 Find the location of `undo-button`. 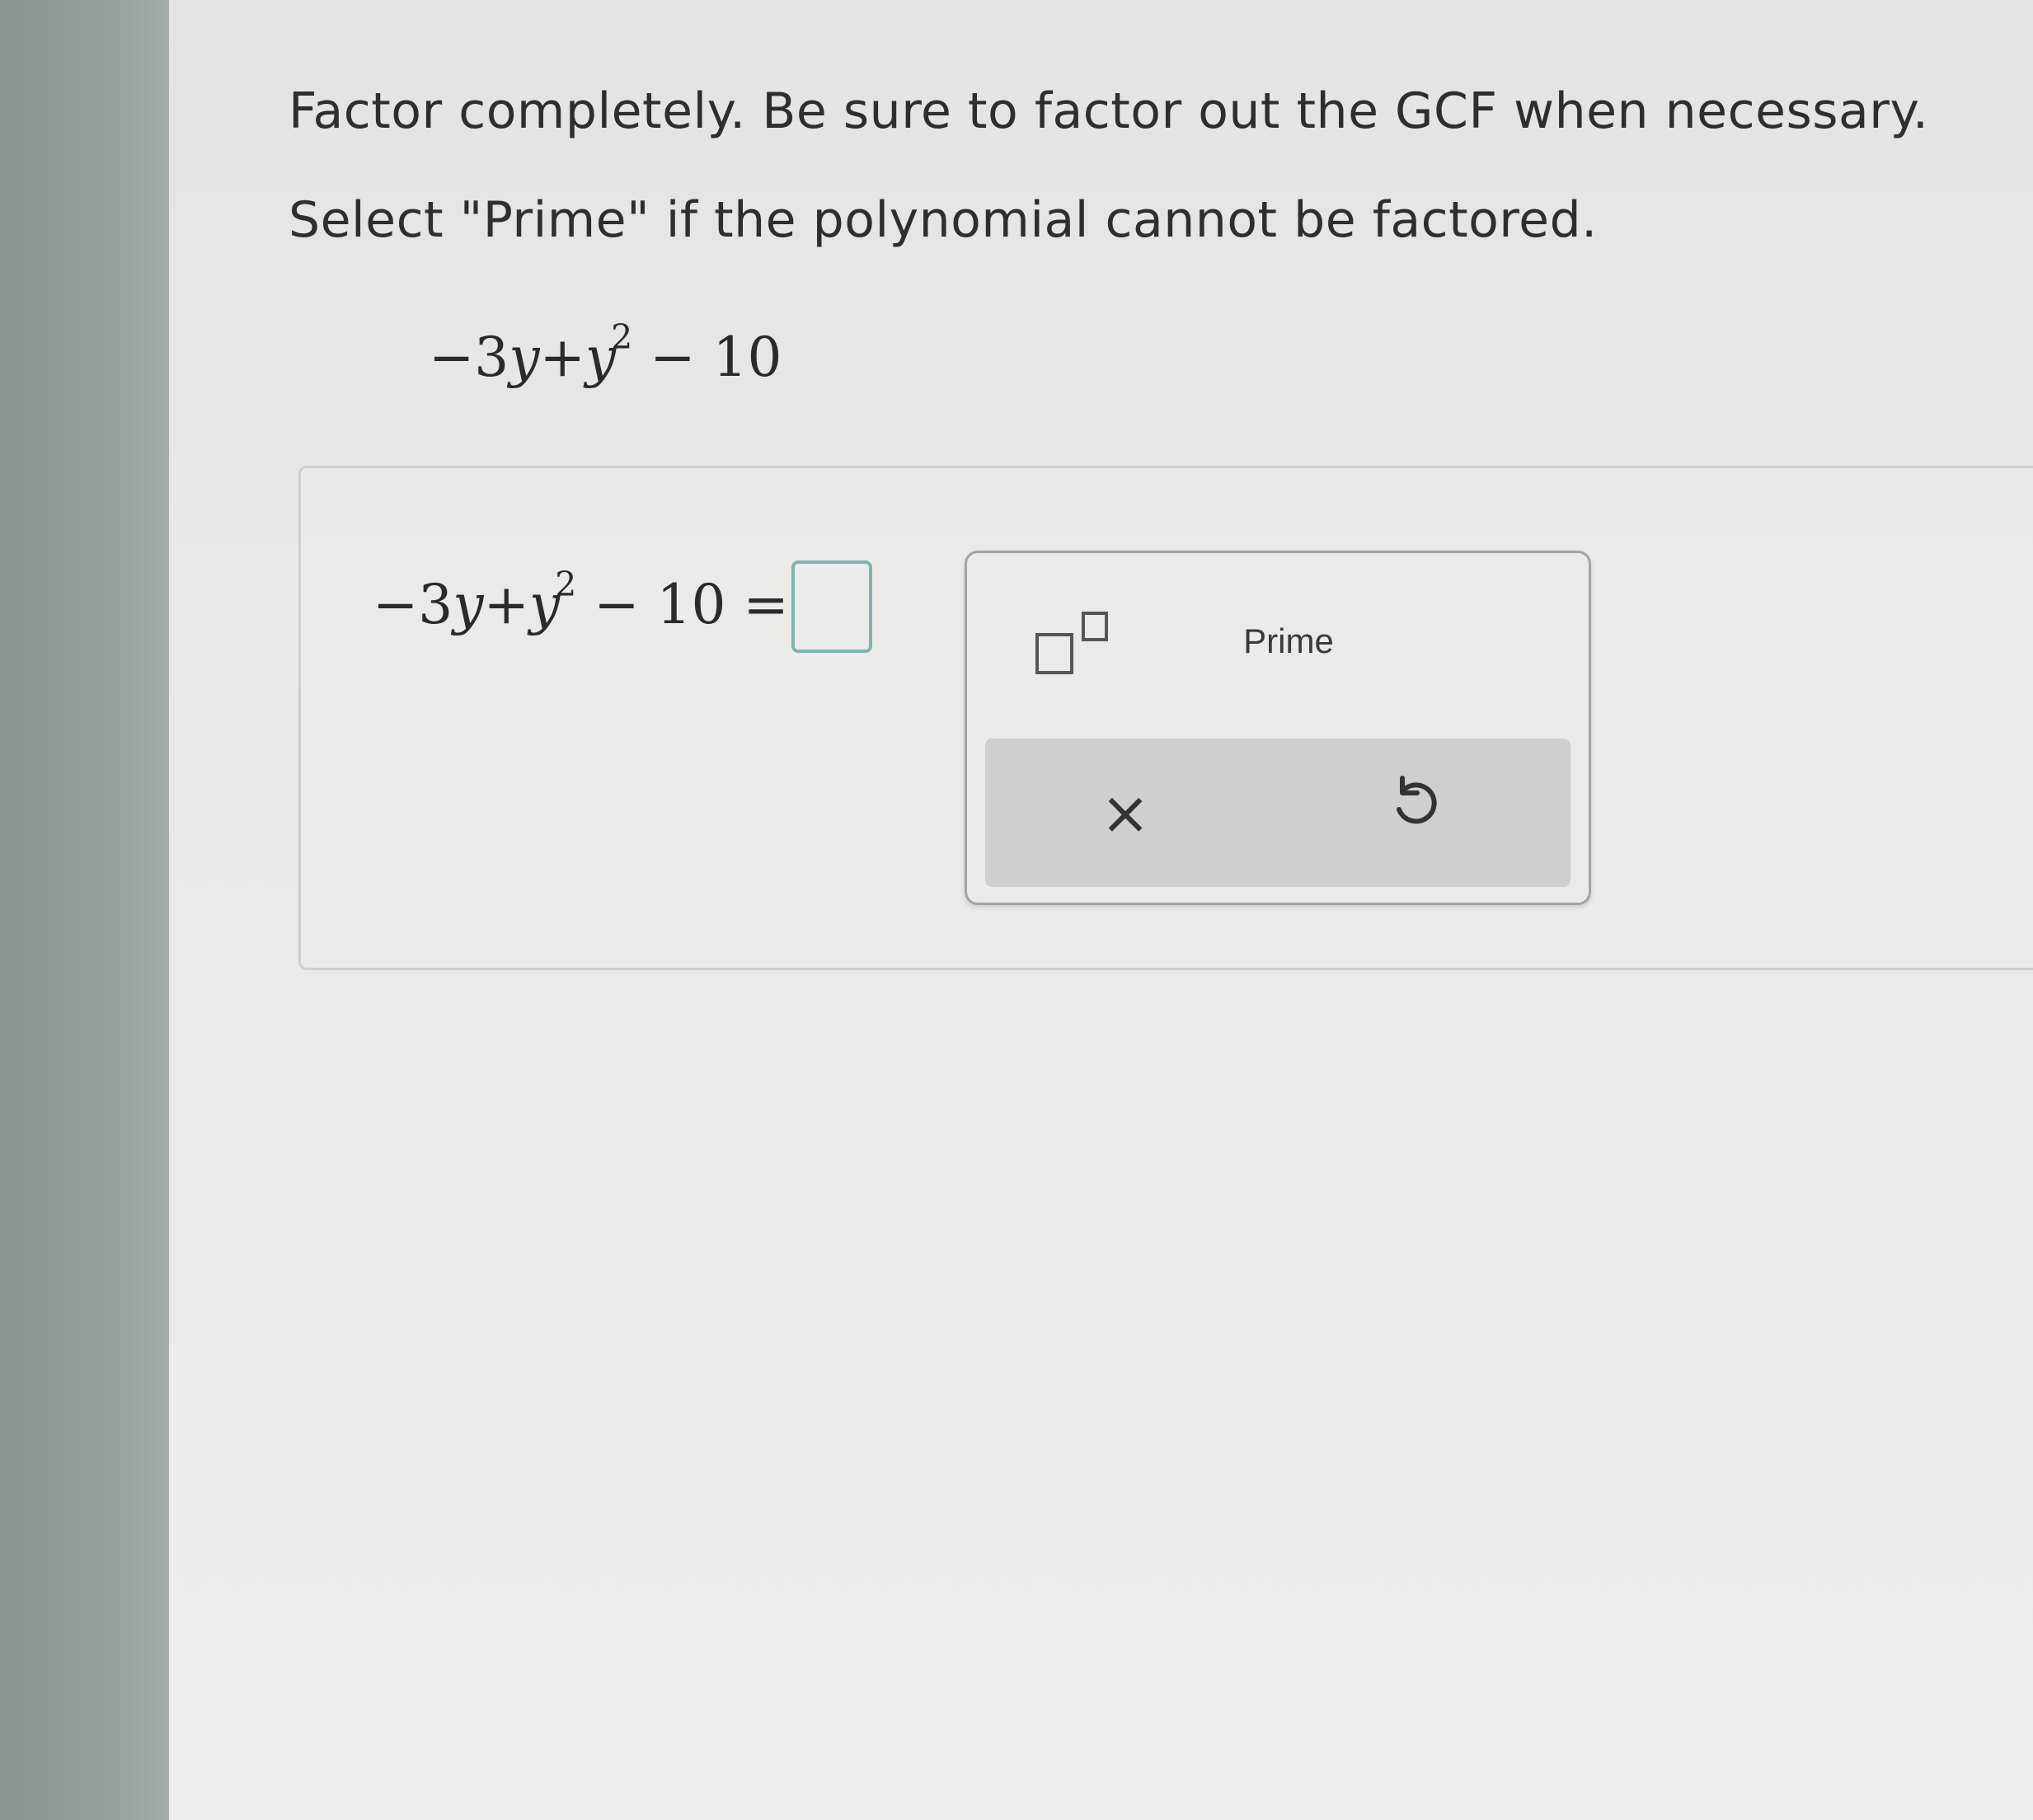

undo-button is located at coordinates (1414, 813).